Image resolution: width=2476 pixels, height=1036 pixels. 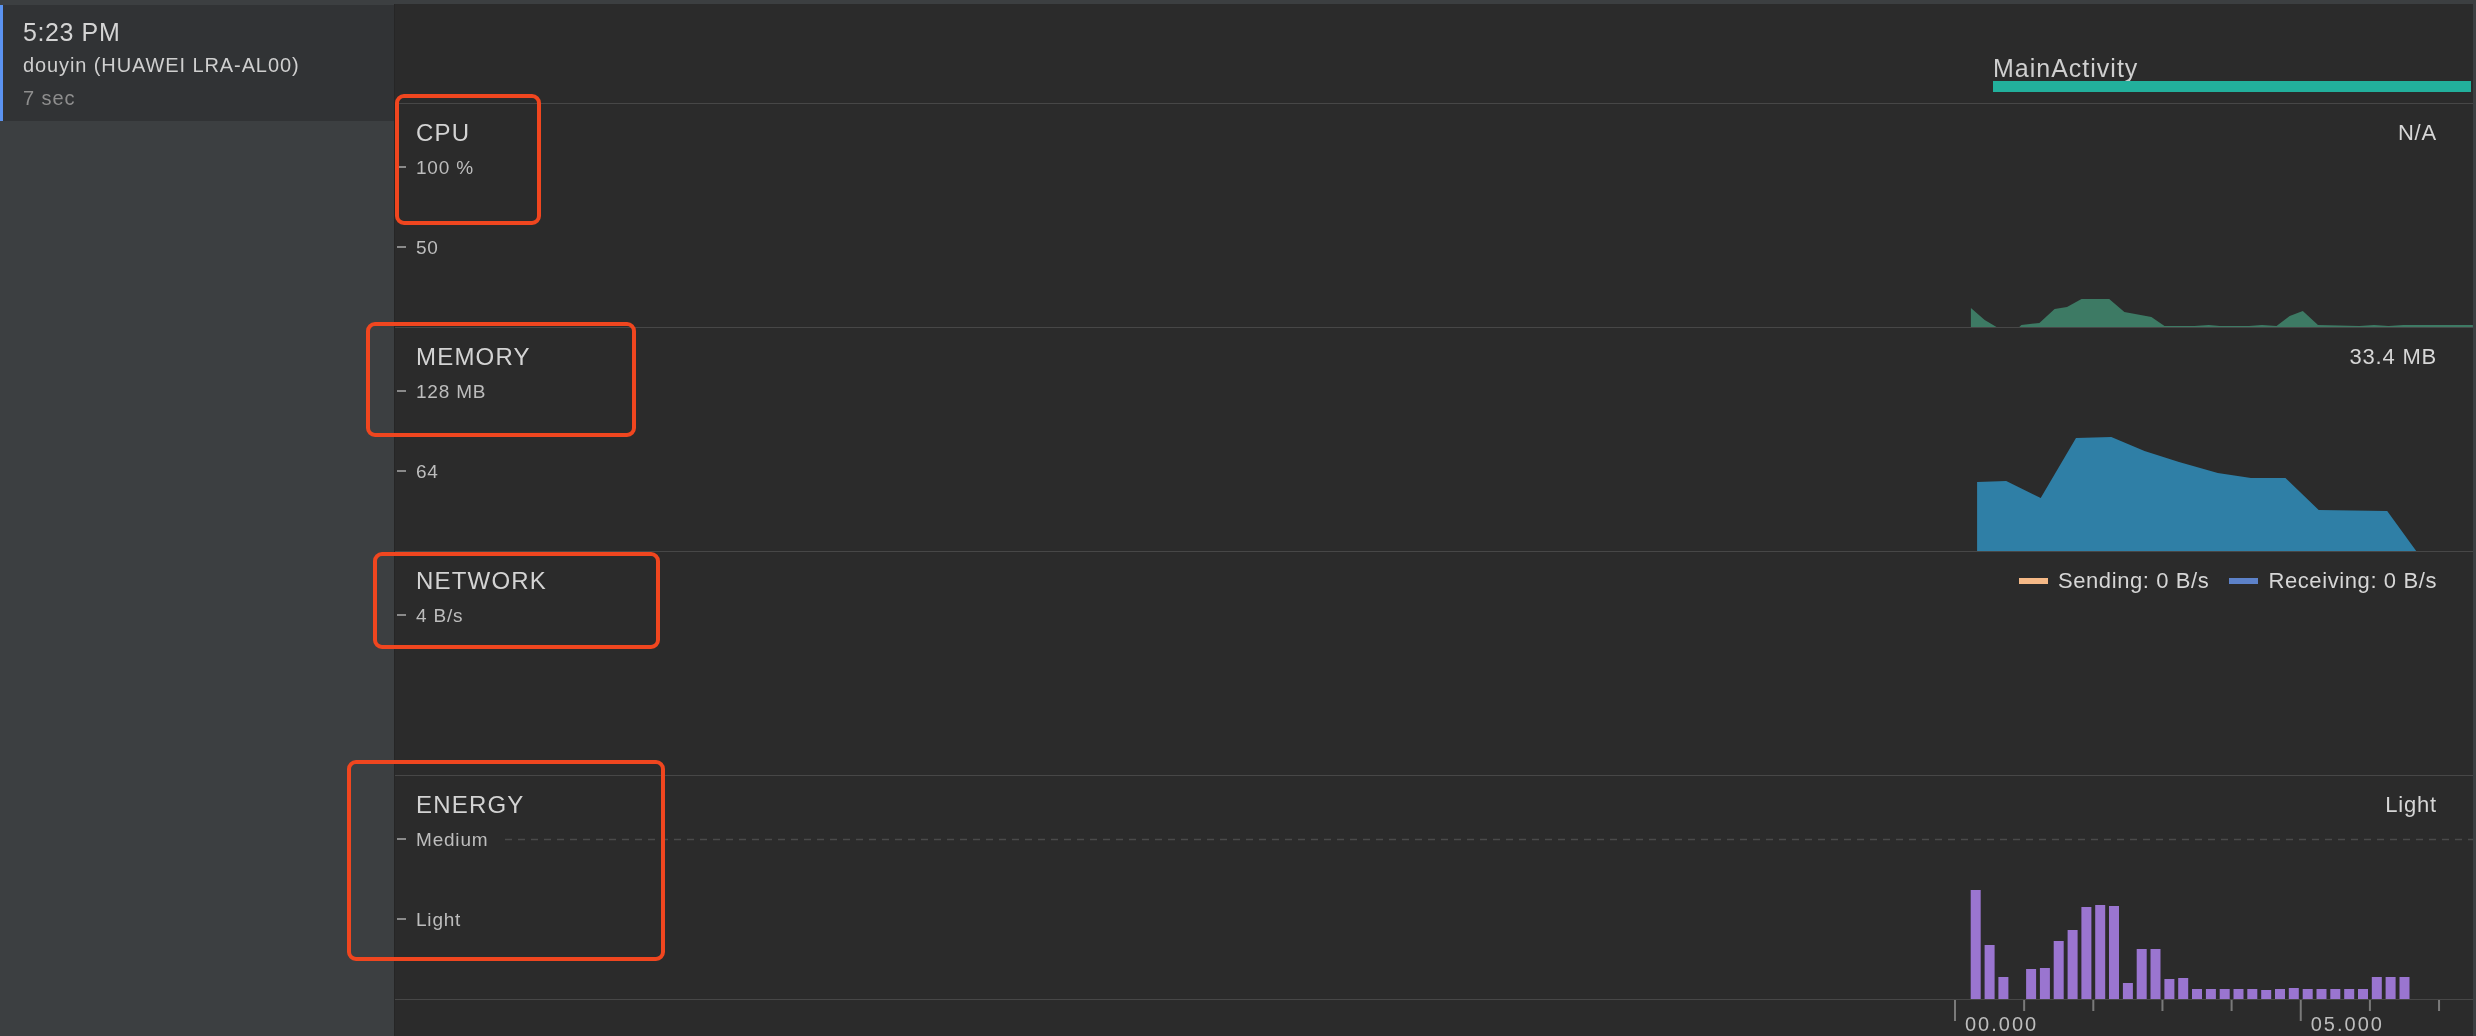 What do you see at coordinates (470, 805) in the screenshot?
I see `monitor-title: ENERGY` at bounding box center [470, 805].